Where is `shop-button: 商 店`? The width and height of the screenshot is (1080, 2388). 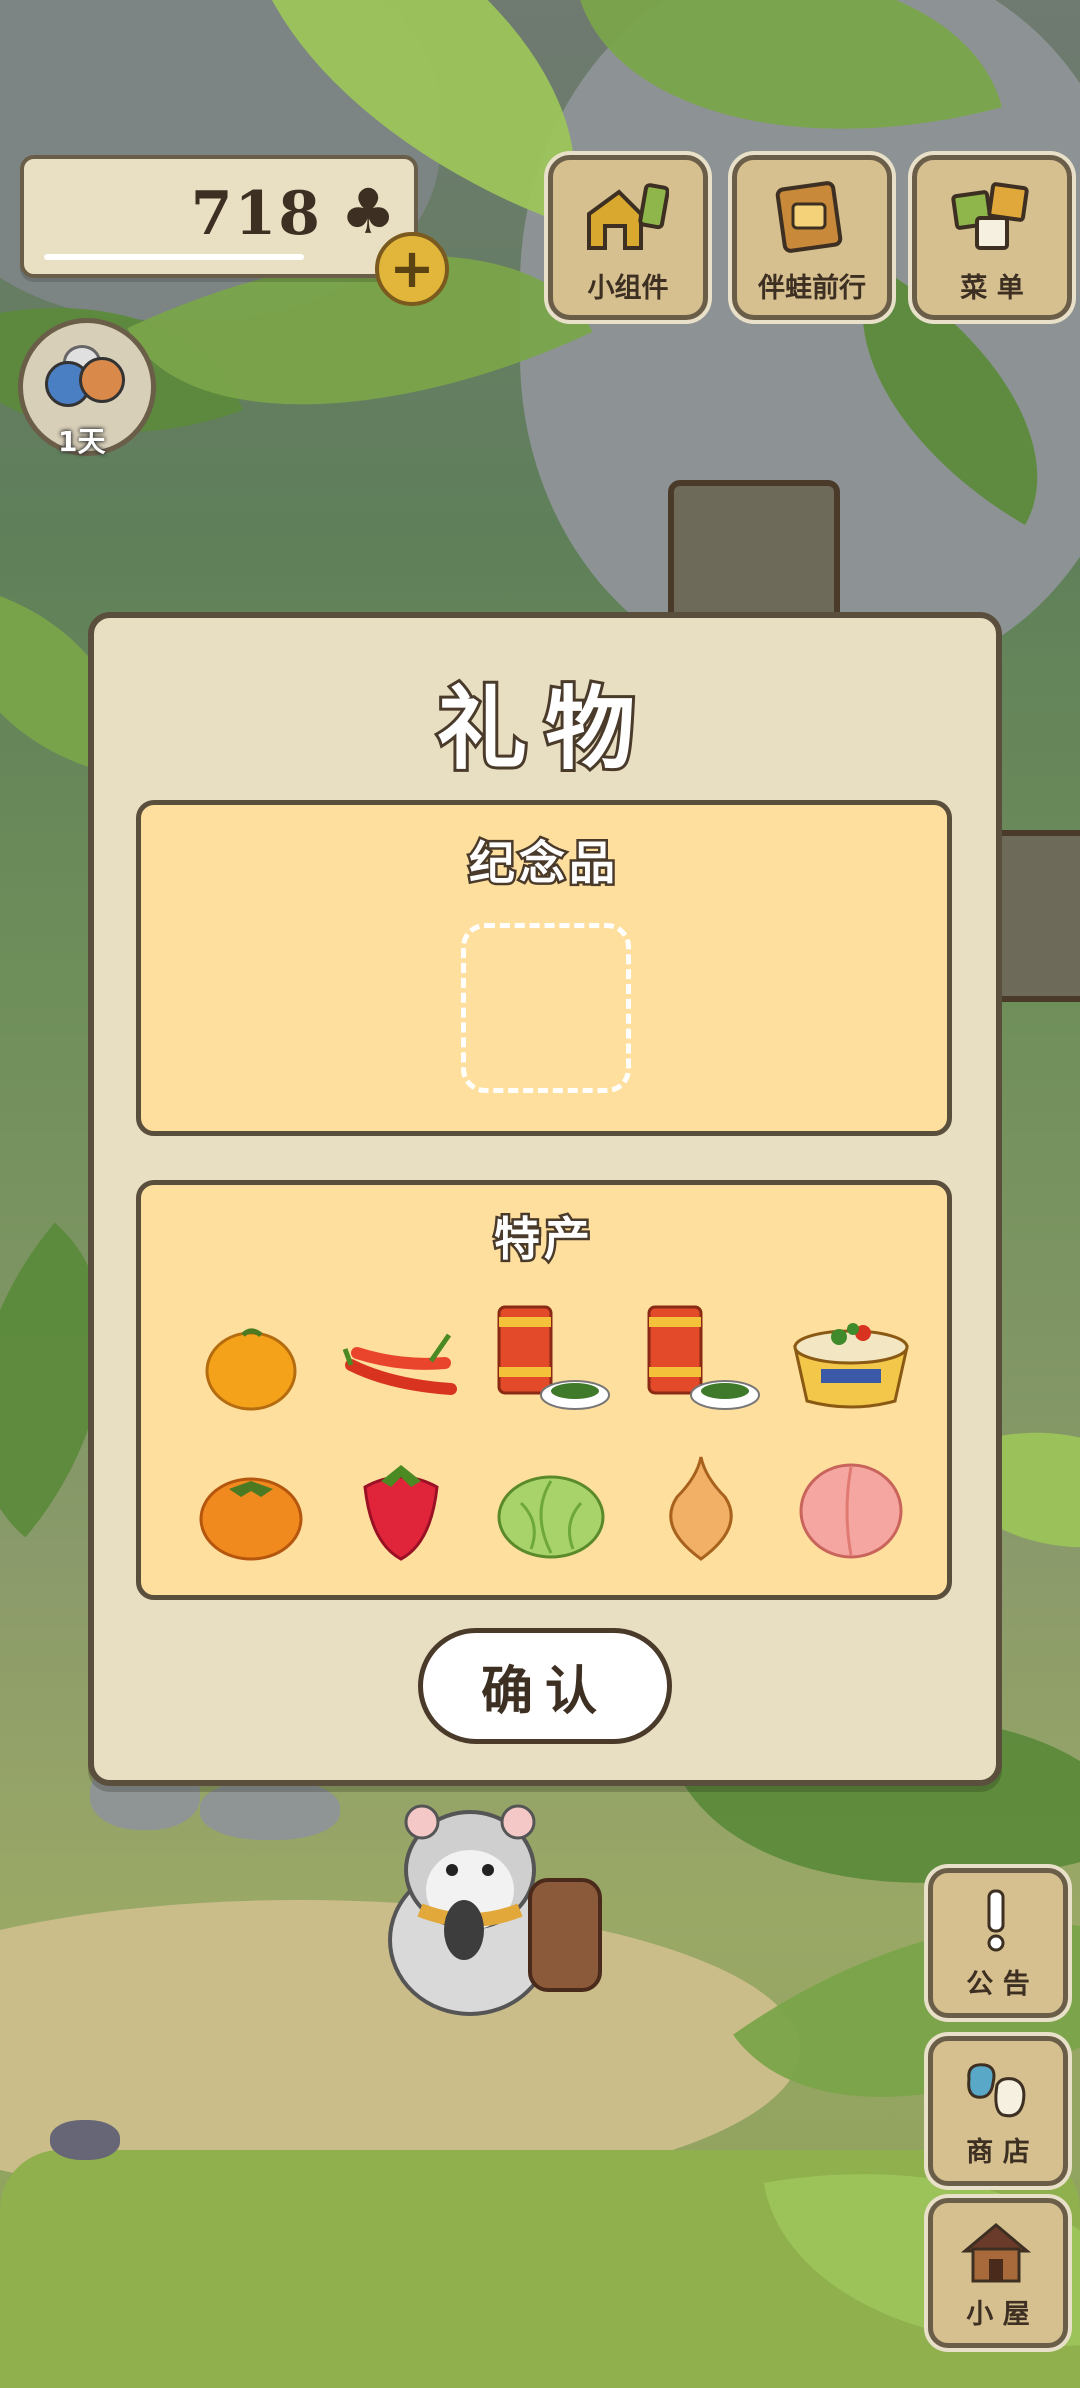 shop-button: 商 店 is located at coordinates (998, 2111).